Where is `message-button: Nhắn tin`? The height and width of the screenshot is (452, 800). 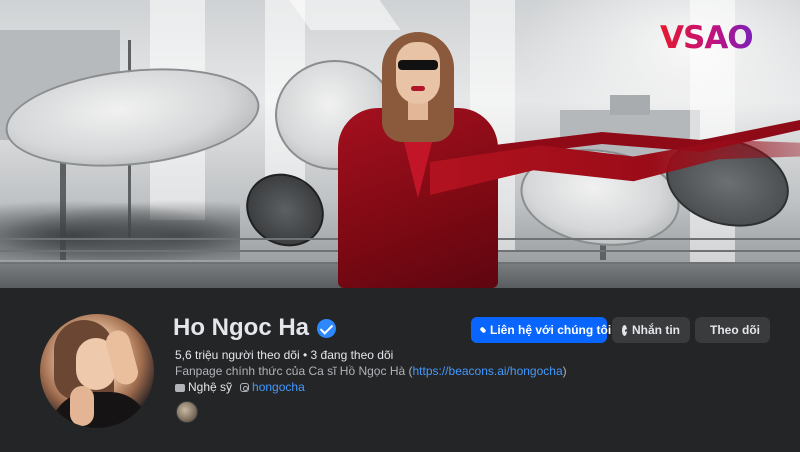
message-button: Nhắn tin is located at coordinates (651, 330).